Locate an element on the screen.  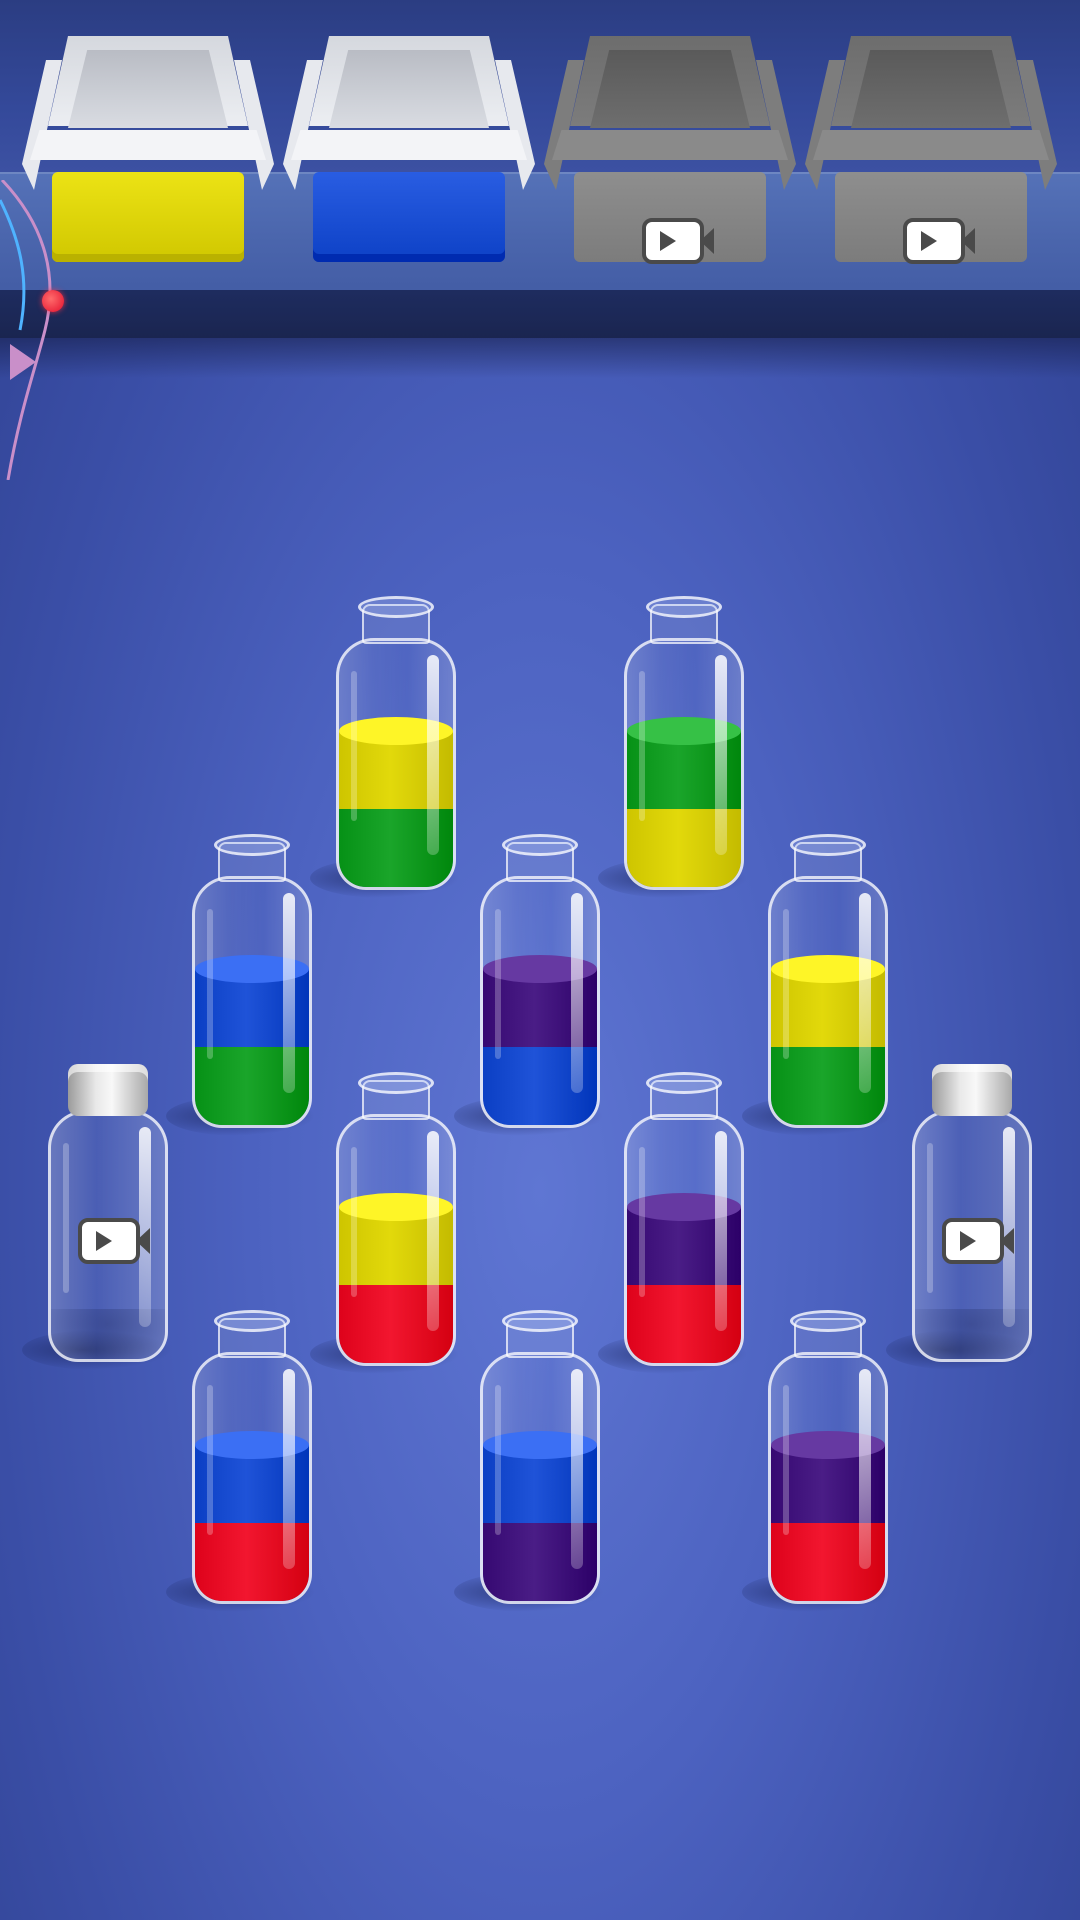
box-blue is located at coordinates (409, 151).